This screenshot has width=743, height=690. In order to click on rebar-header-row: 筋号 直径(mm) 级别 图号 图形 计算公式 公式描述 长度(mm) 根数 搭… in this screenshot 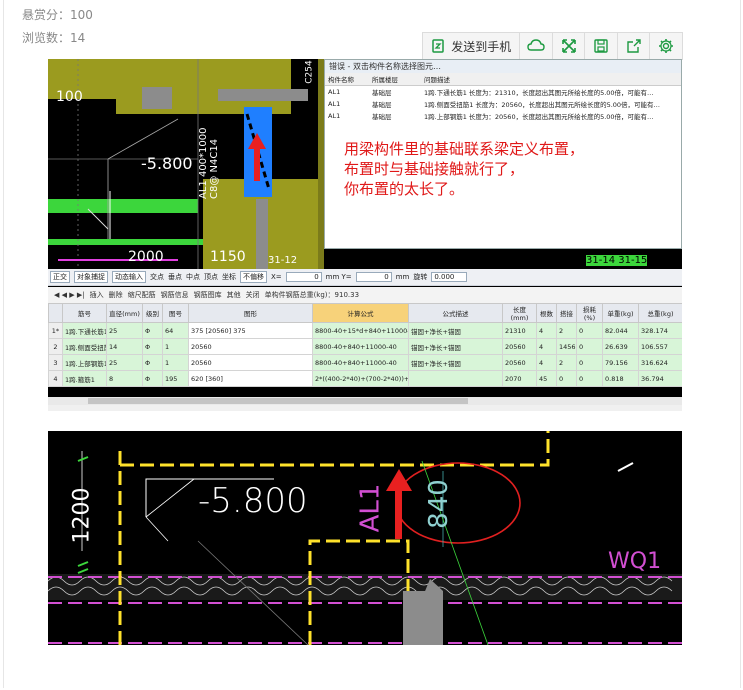, I will do `click(365, 313)`.